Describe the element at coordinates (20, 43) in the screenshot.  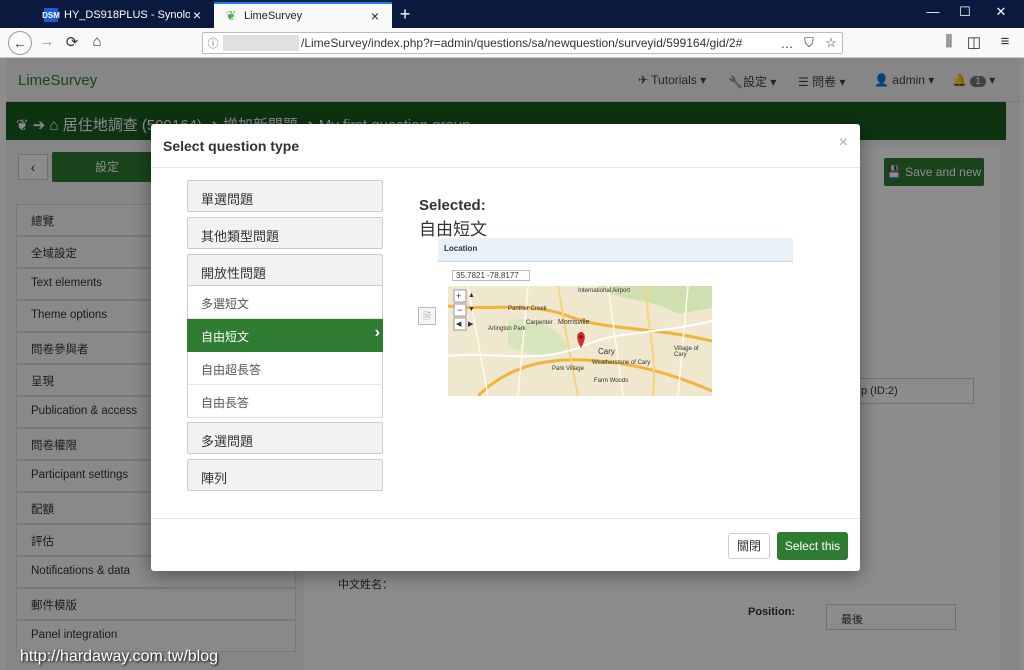
I see `back-button: ←` at that location.